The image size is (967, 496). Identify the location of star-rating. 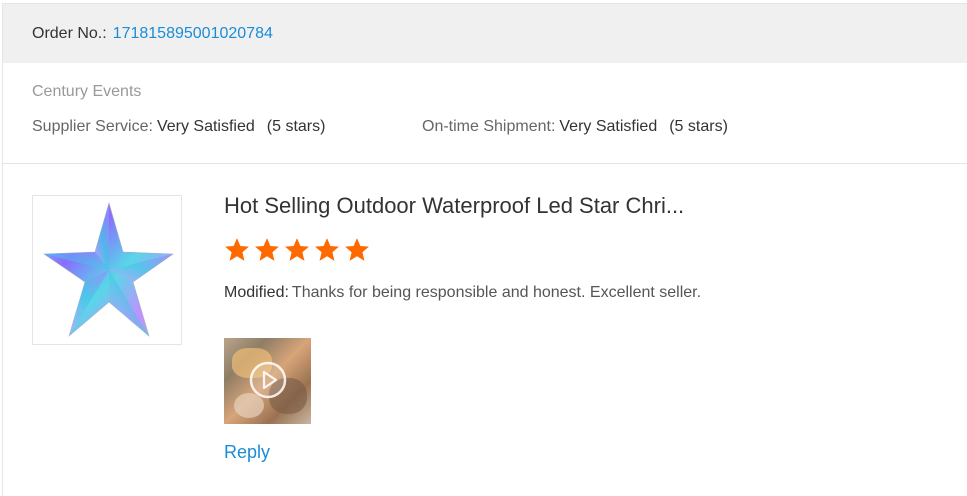
(297, 250).